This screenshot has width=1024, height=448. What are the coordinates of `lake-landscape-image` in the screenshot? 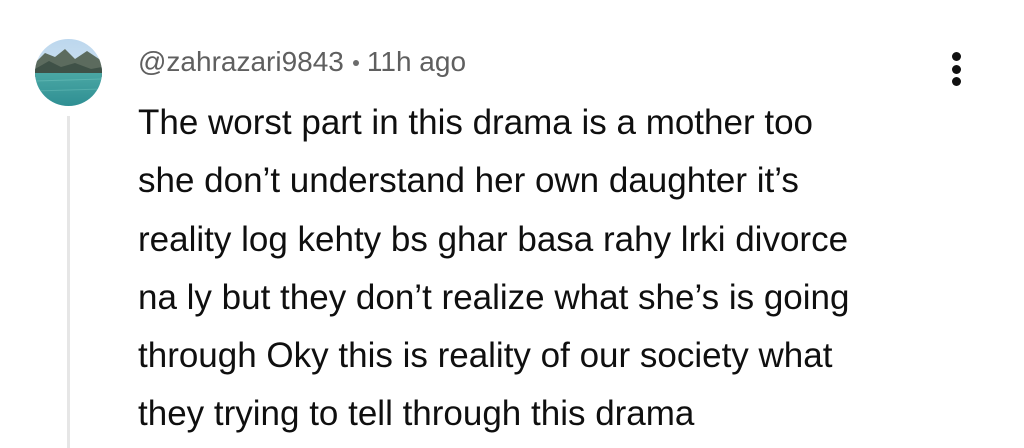 It's located at (68, 72).